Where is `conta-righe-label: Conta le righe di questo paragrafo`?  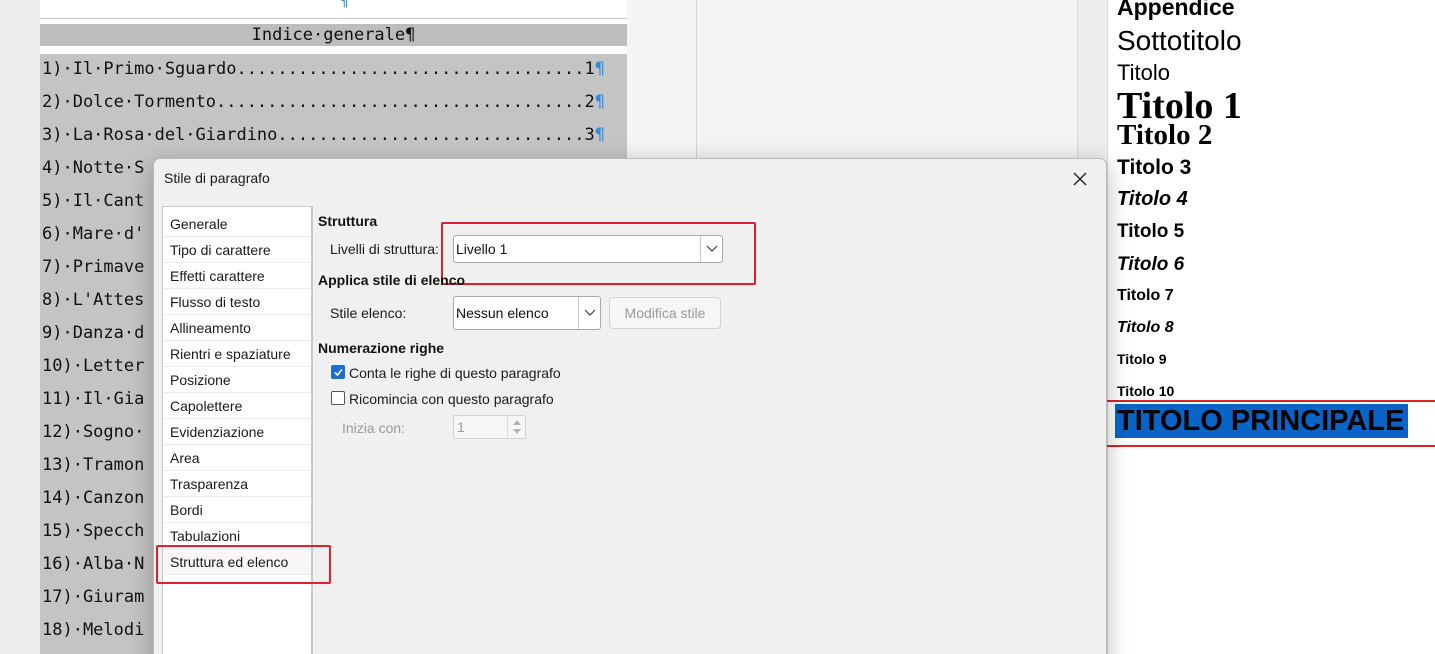 conta-righe-label: Conta le righe di questo paragrafo is located at coordinates (455, 373).